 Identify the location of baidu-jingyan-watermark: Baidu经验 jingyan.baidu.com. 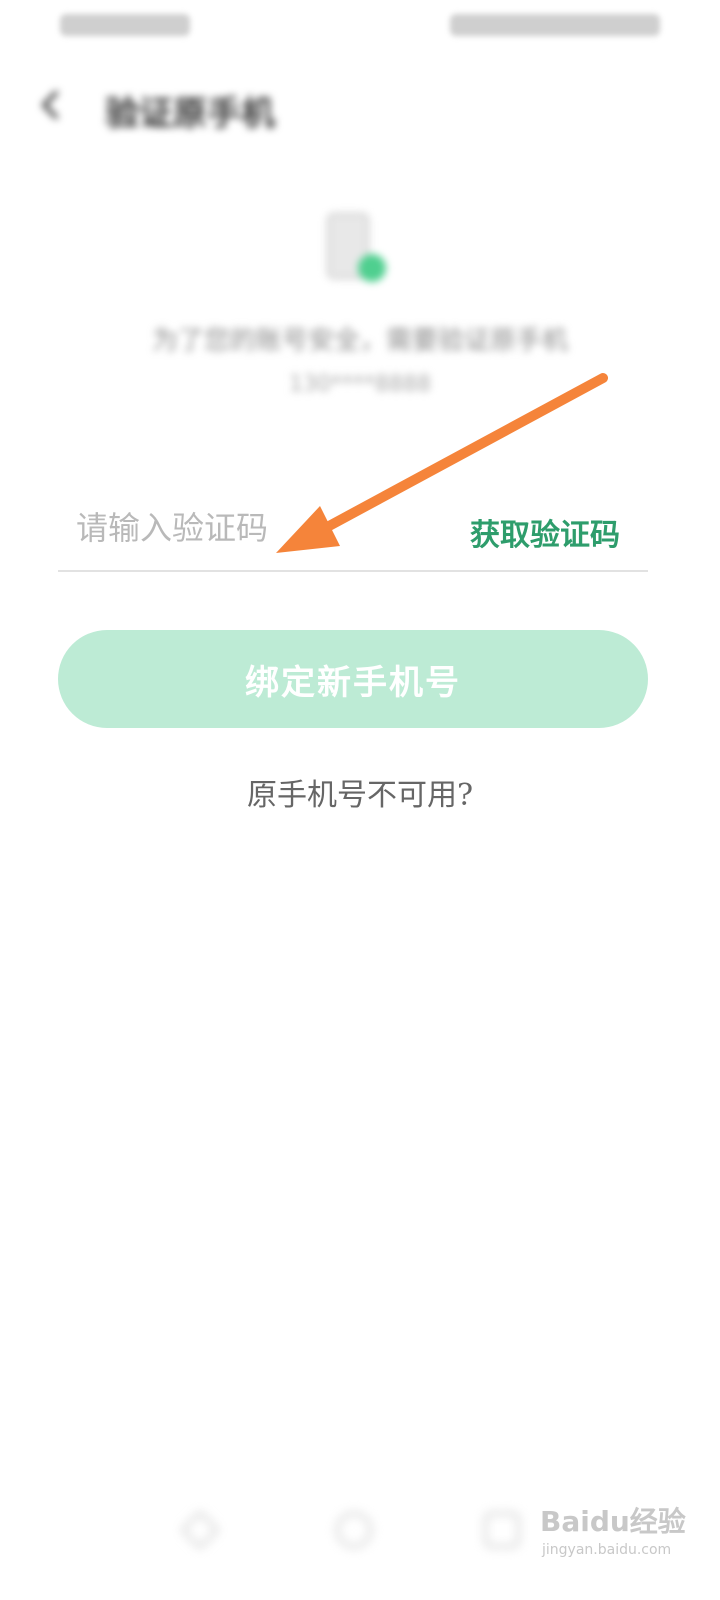
(625, 1535).